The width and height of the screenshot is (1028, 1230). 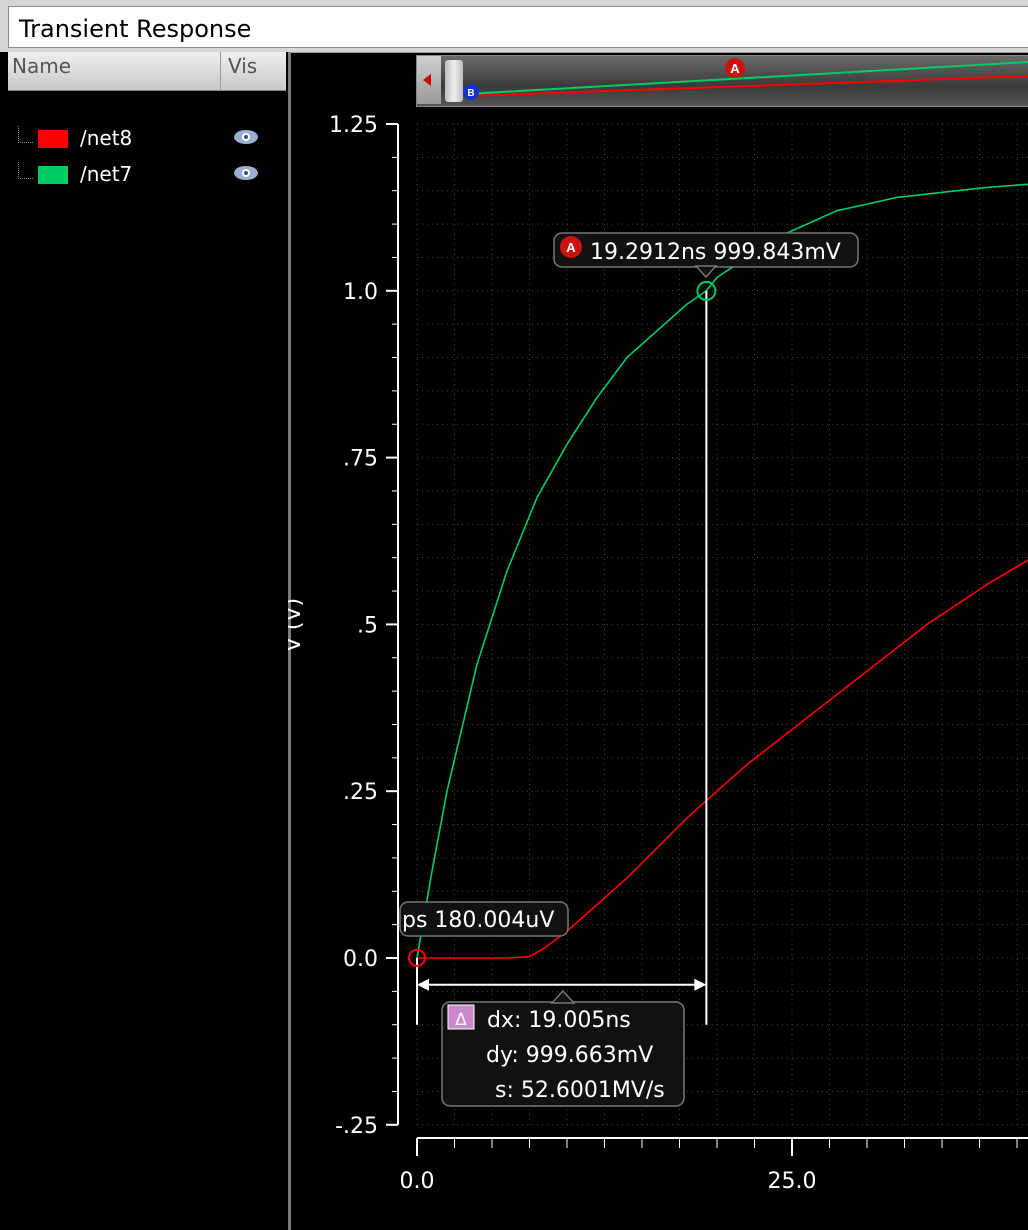 I want to click on delta-icon-glyph: Δ, so click(x=461, y=1020).